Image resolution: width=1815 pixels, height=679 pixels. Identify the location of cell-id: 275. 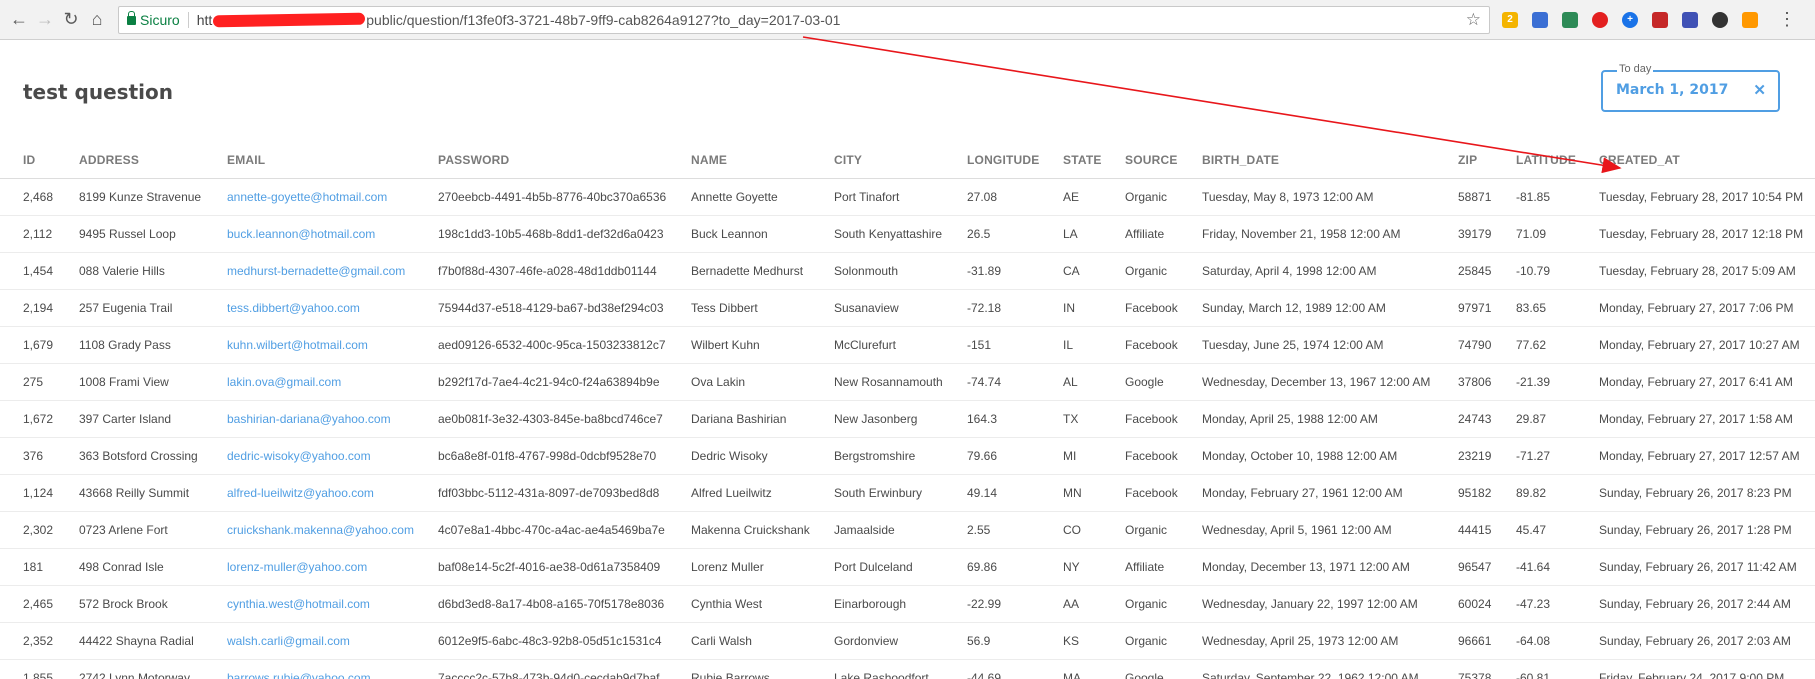
(39, 382).